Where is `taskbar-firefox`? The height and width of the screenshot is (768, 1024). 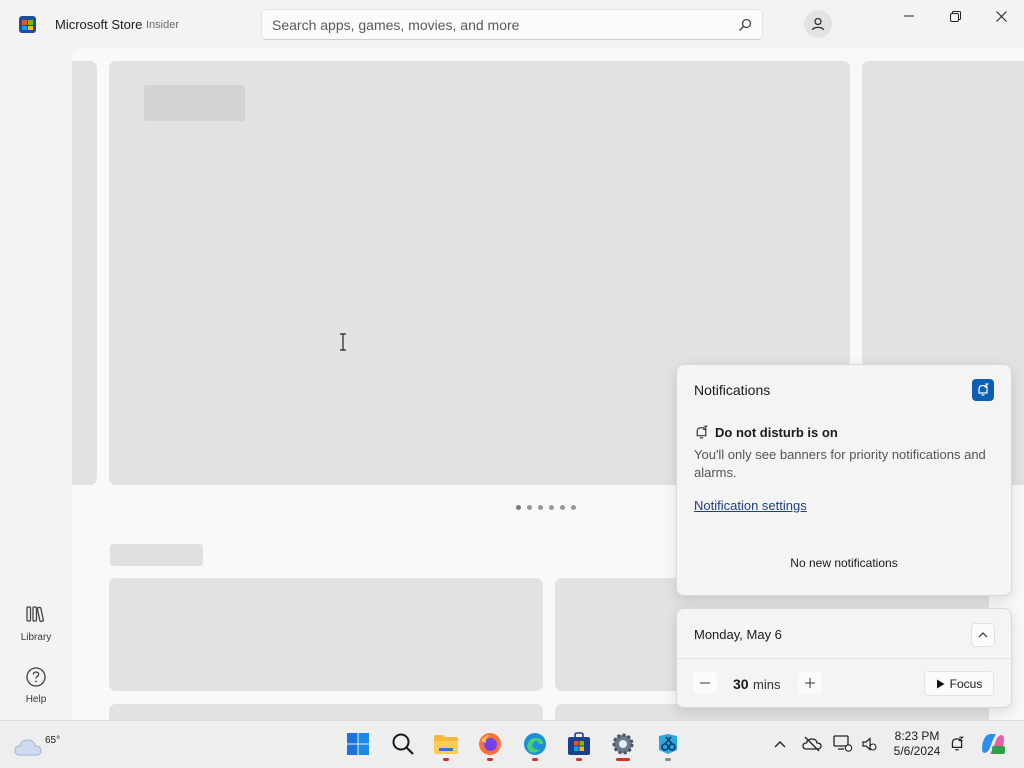
taskbar-firefox is located at coordinates (490, 745).